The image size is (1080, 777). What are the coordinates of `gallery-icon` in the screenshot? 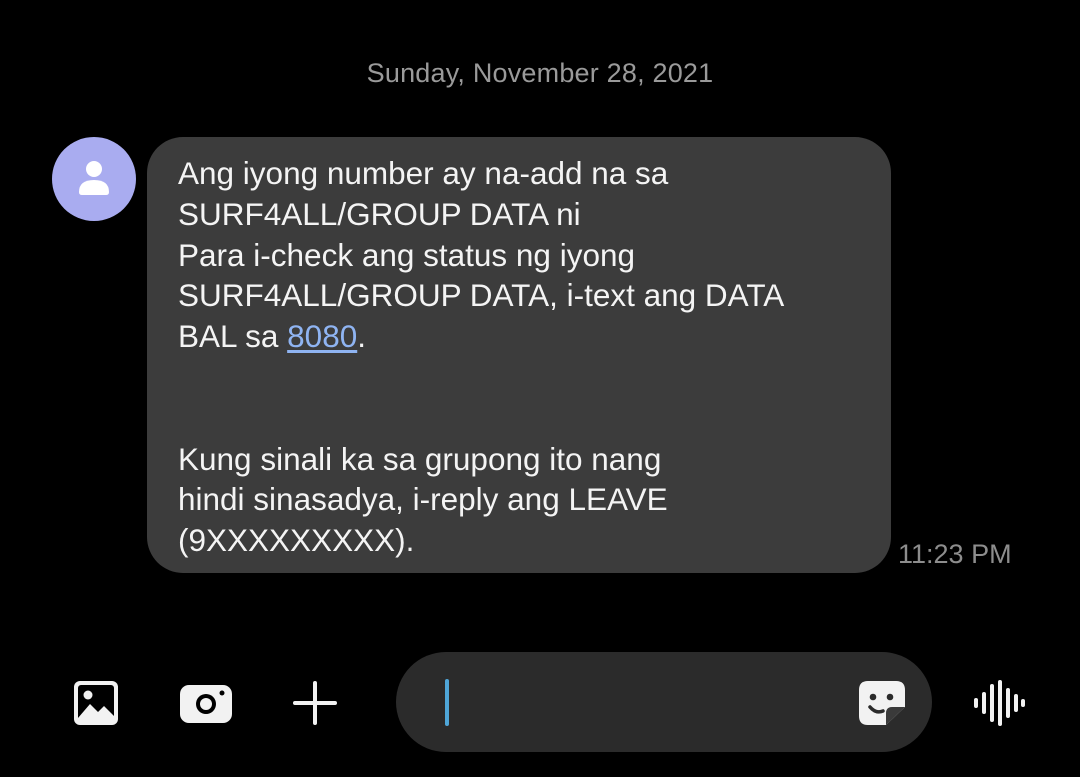 It's located at (96, 703).